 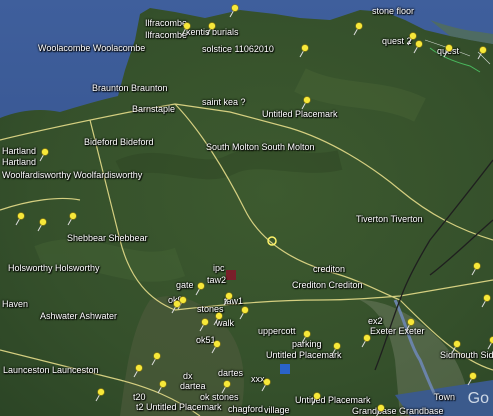 I want to click on place-label: crediton, so click(x=329, y=269).